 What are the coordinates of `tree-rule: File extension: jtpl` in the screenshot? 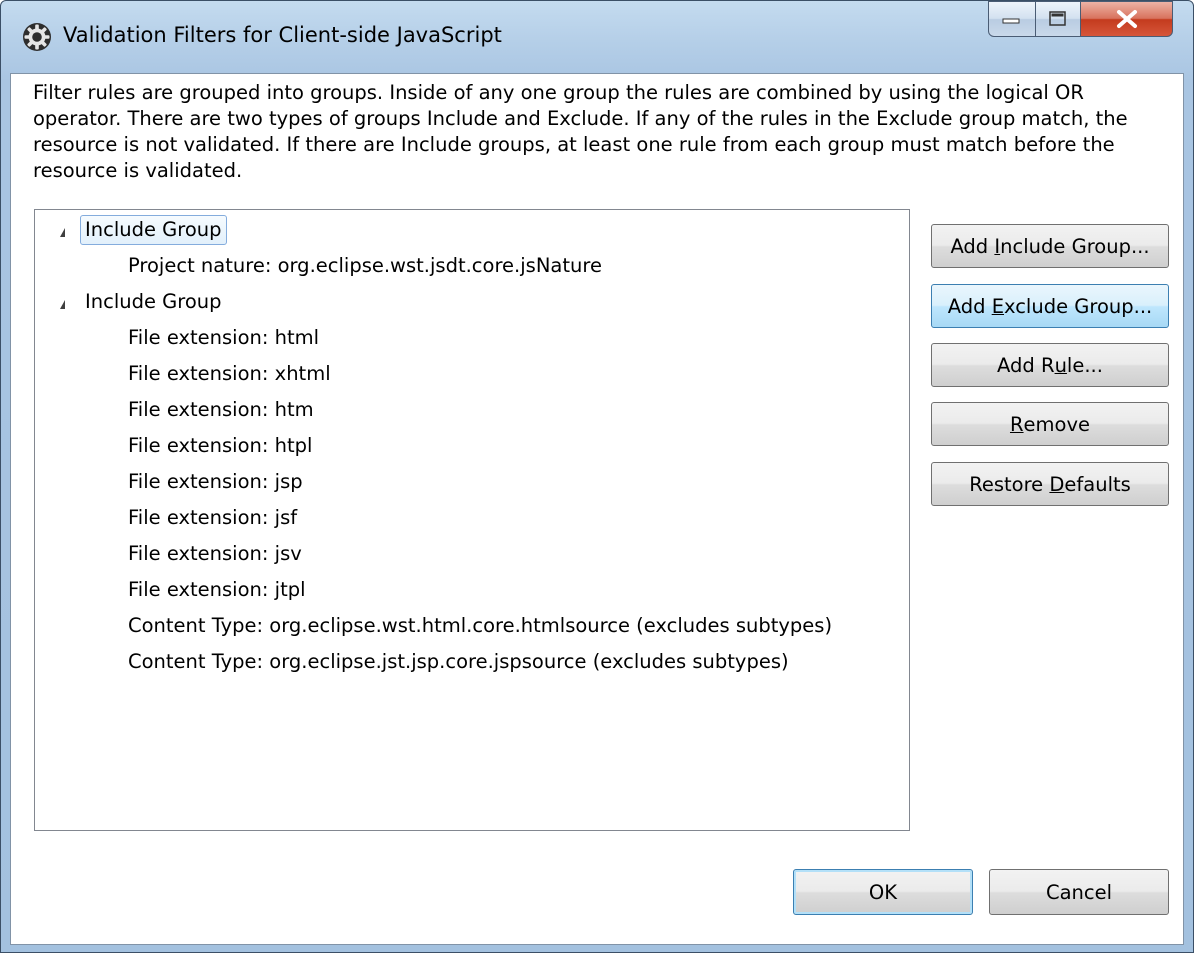 It's located at (217, 590).